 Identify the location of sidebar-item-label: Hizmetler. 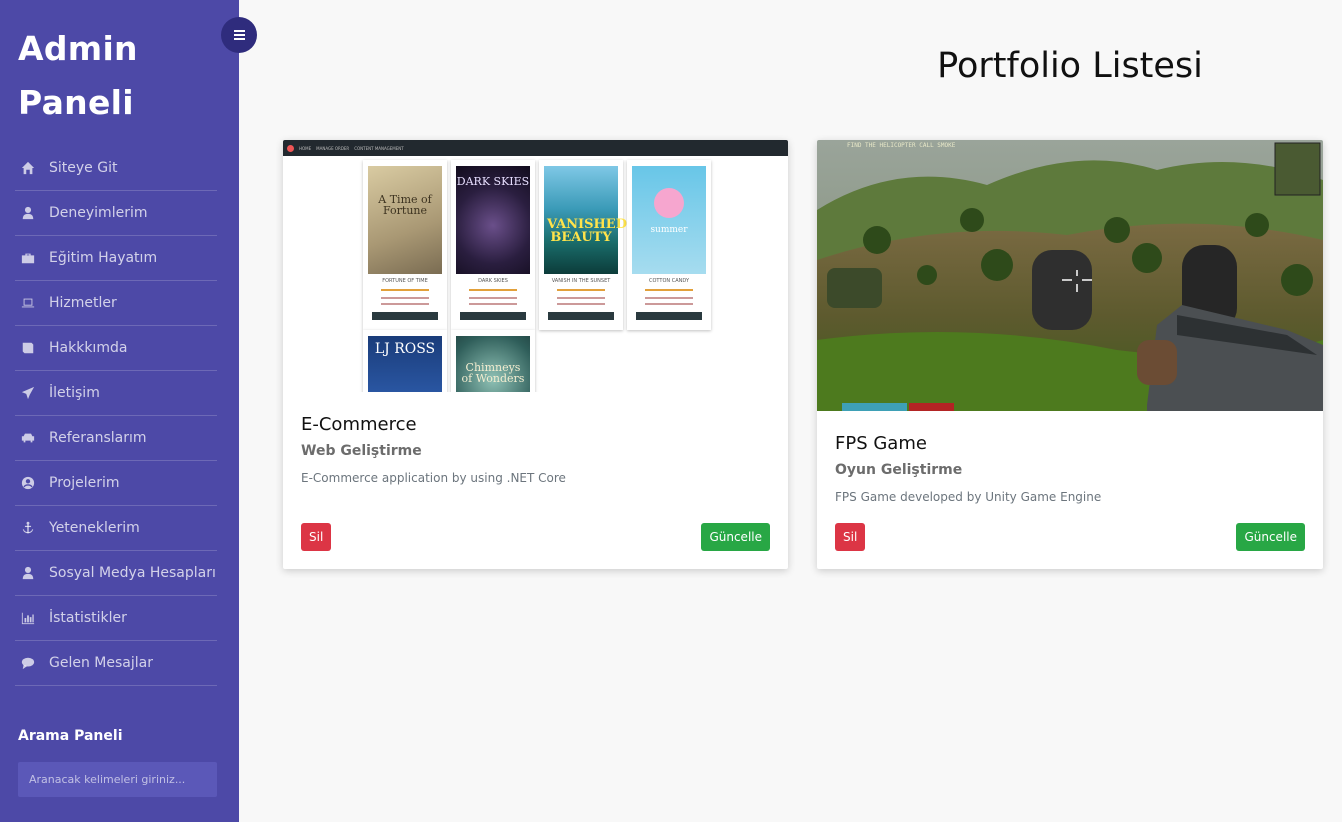
(83, 303).